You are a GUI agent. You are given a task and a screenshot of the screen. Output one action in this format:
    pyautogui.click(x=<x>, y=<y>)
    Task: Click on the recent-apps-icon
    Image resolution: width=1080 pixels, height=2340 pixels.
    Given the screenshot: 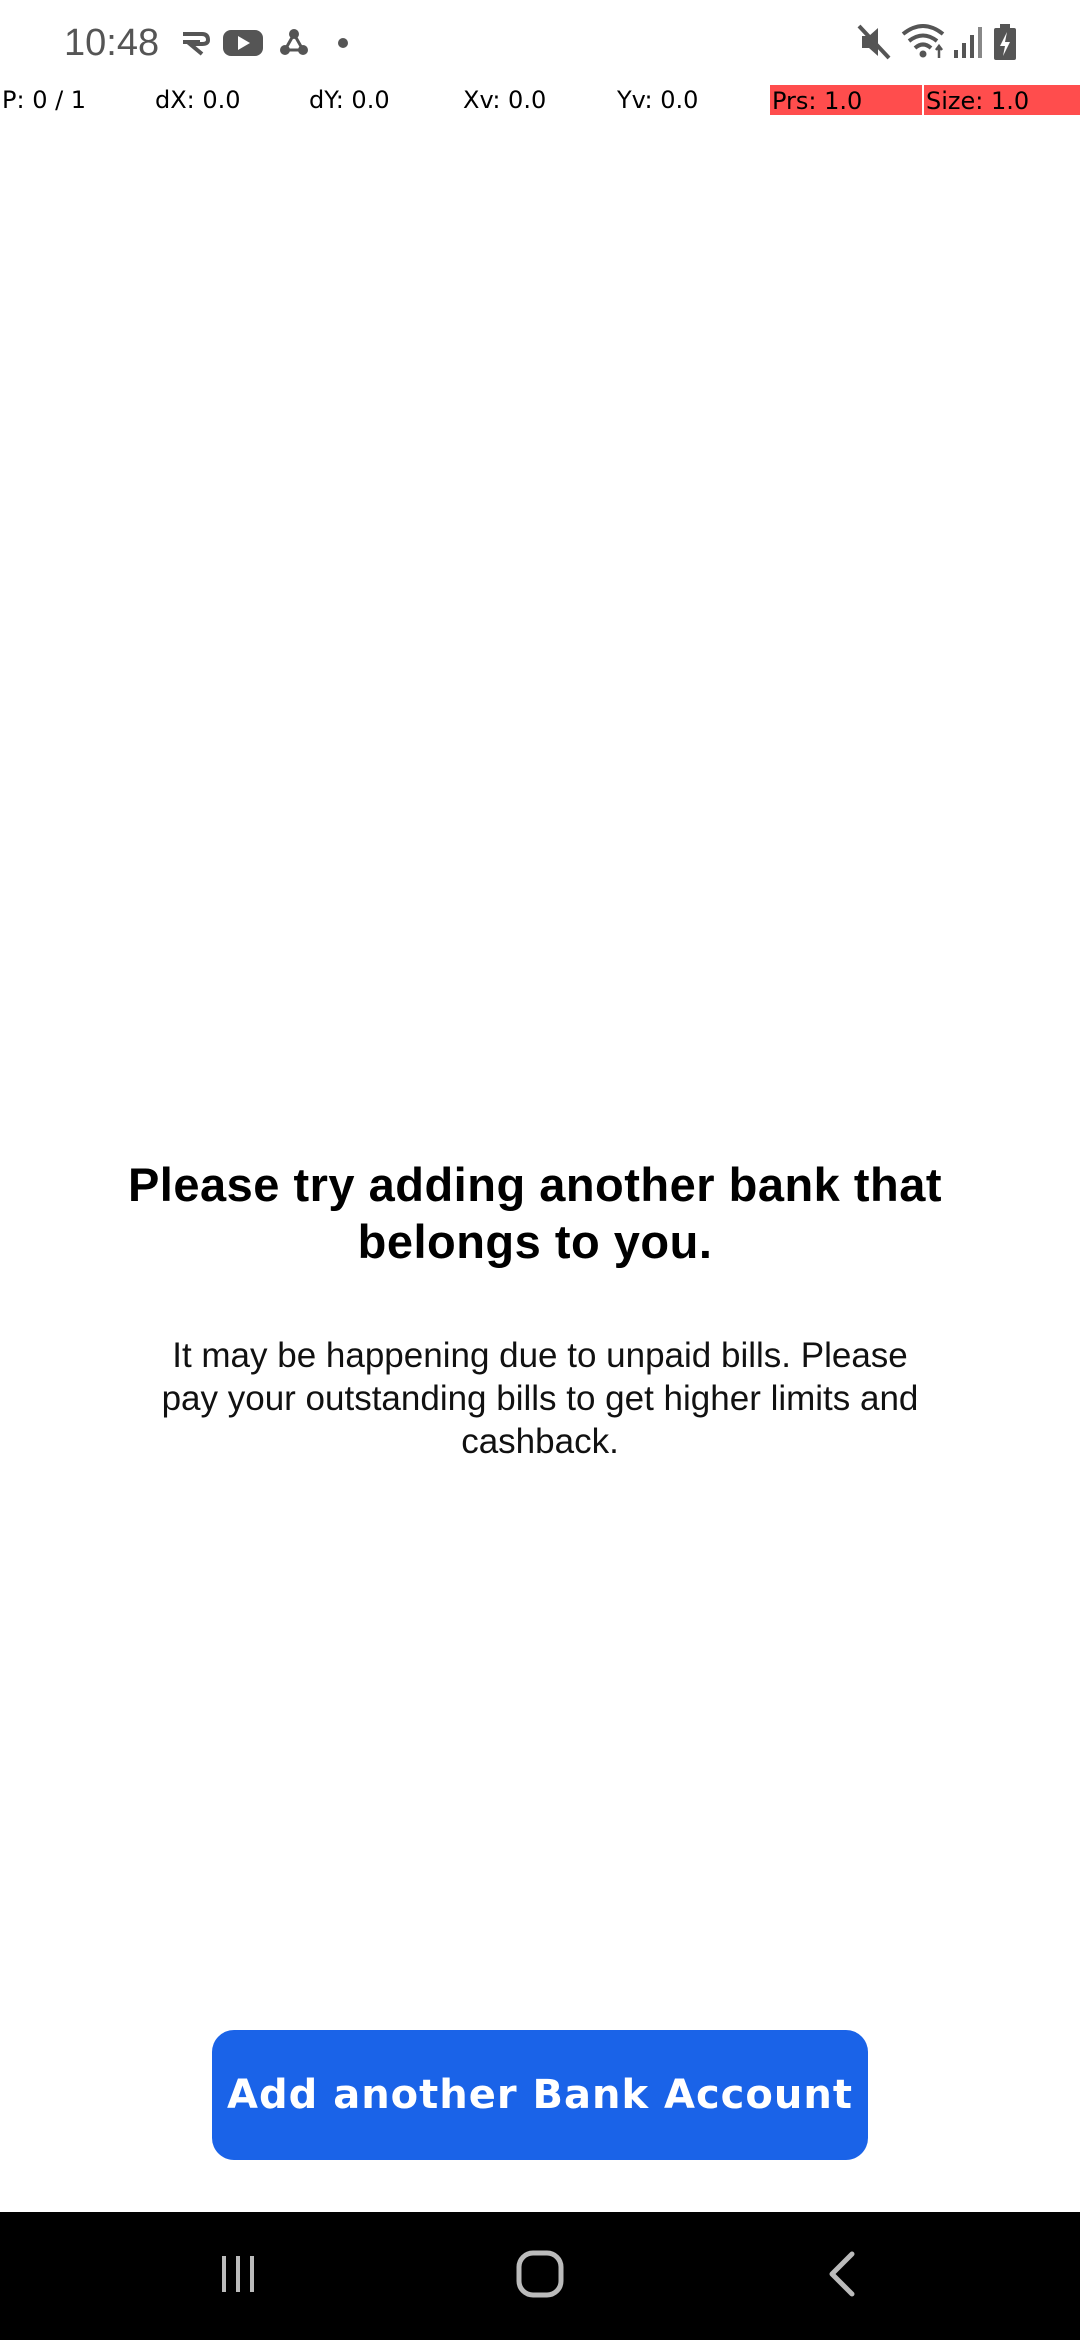 What is the action you would take?
    pyautogui.click(x=238, y=2276)
    